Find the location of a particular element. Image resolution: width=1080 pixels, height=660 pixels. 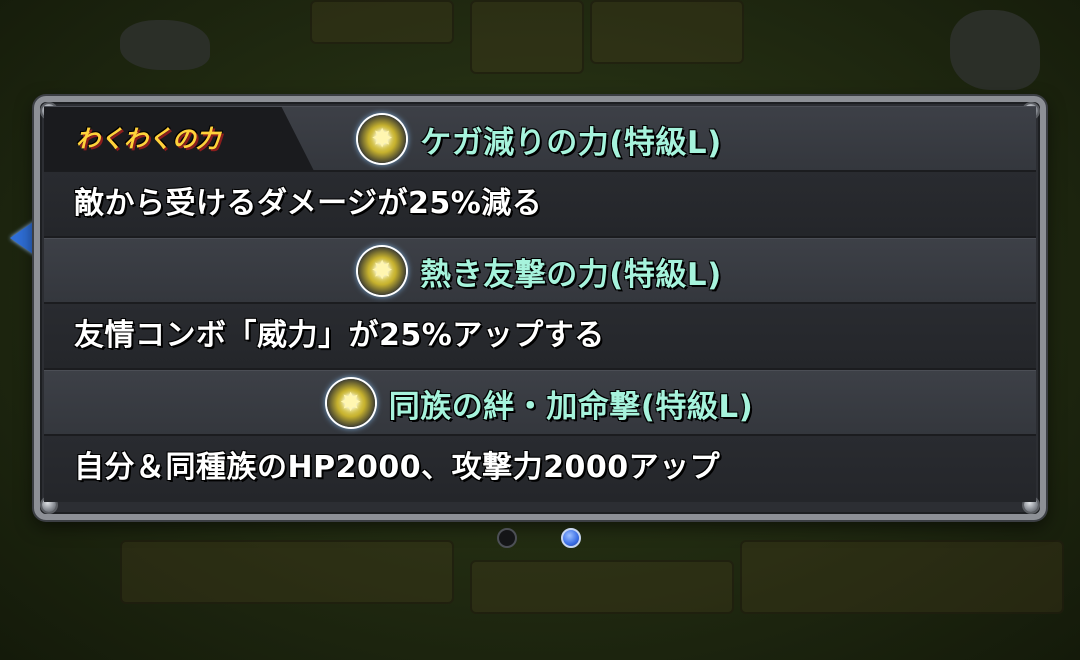

ability-description: 敵から受けるダメージが25%減る is located at coordinates (308, 203).